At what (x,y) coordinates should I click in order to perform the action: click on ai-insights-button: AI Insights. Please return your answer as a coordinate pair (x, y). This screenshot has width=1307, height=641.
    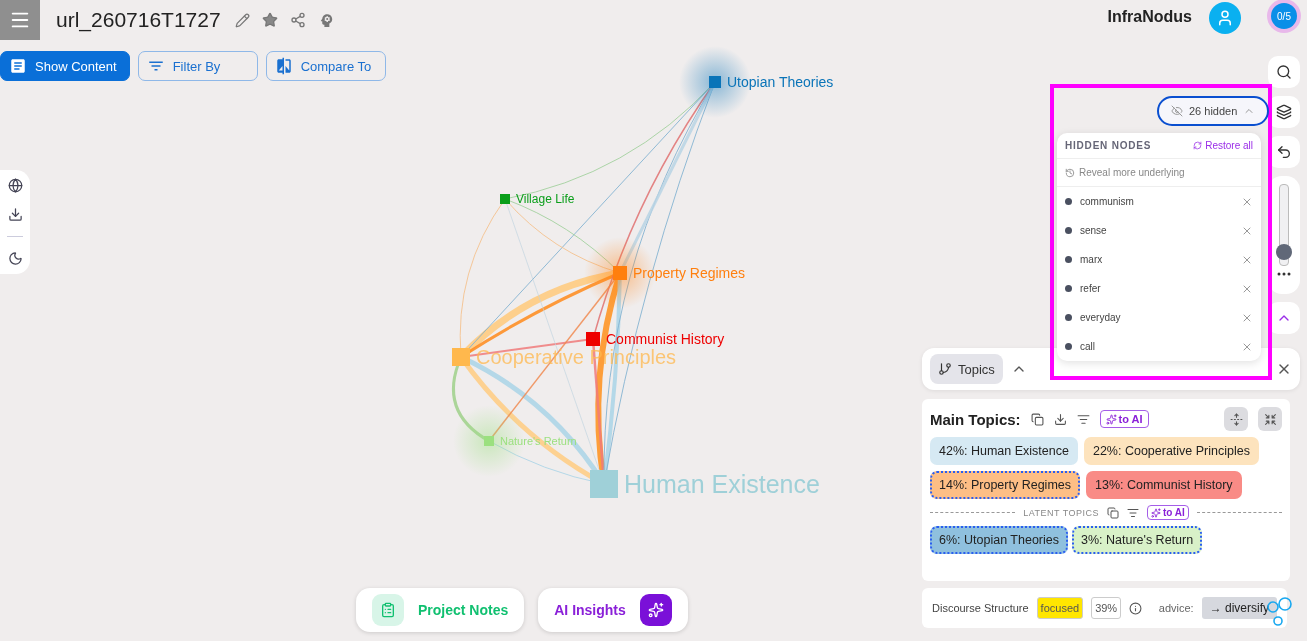
    Looking at the image, I should click on (613, 610).